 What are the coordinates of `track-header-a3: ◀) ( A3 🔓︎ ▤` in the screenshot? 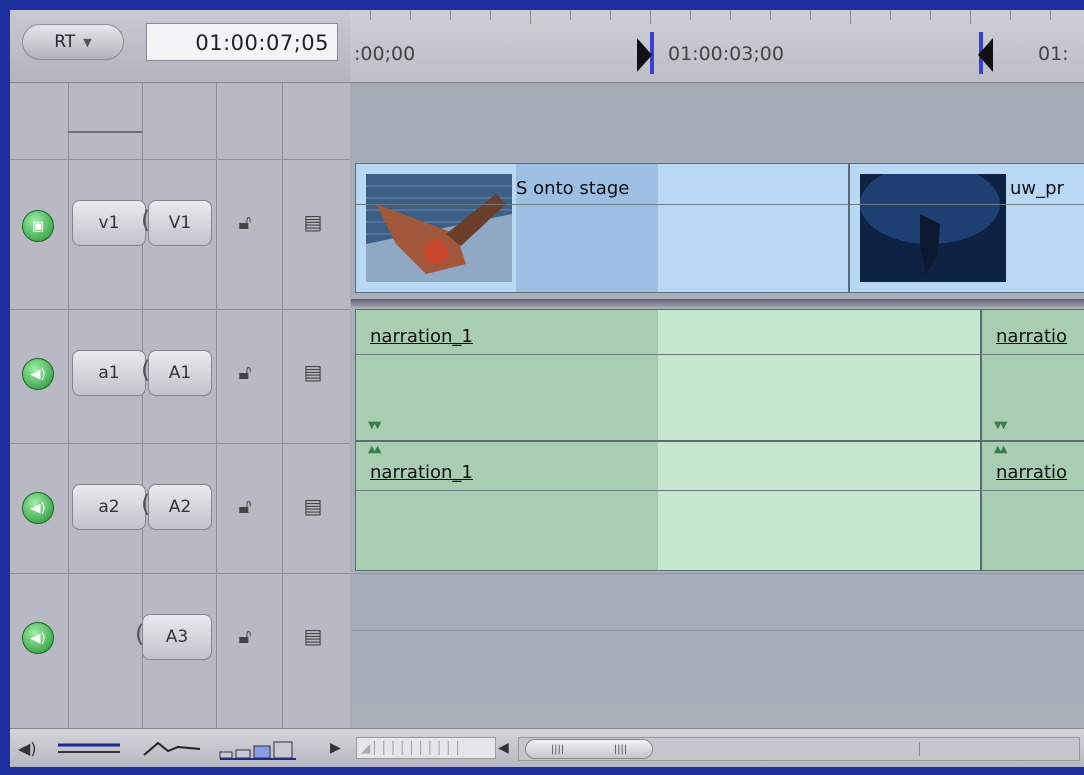 It's located at (180, 638).